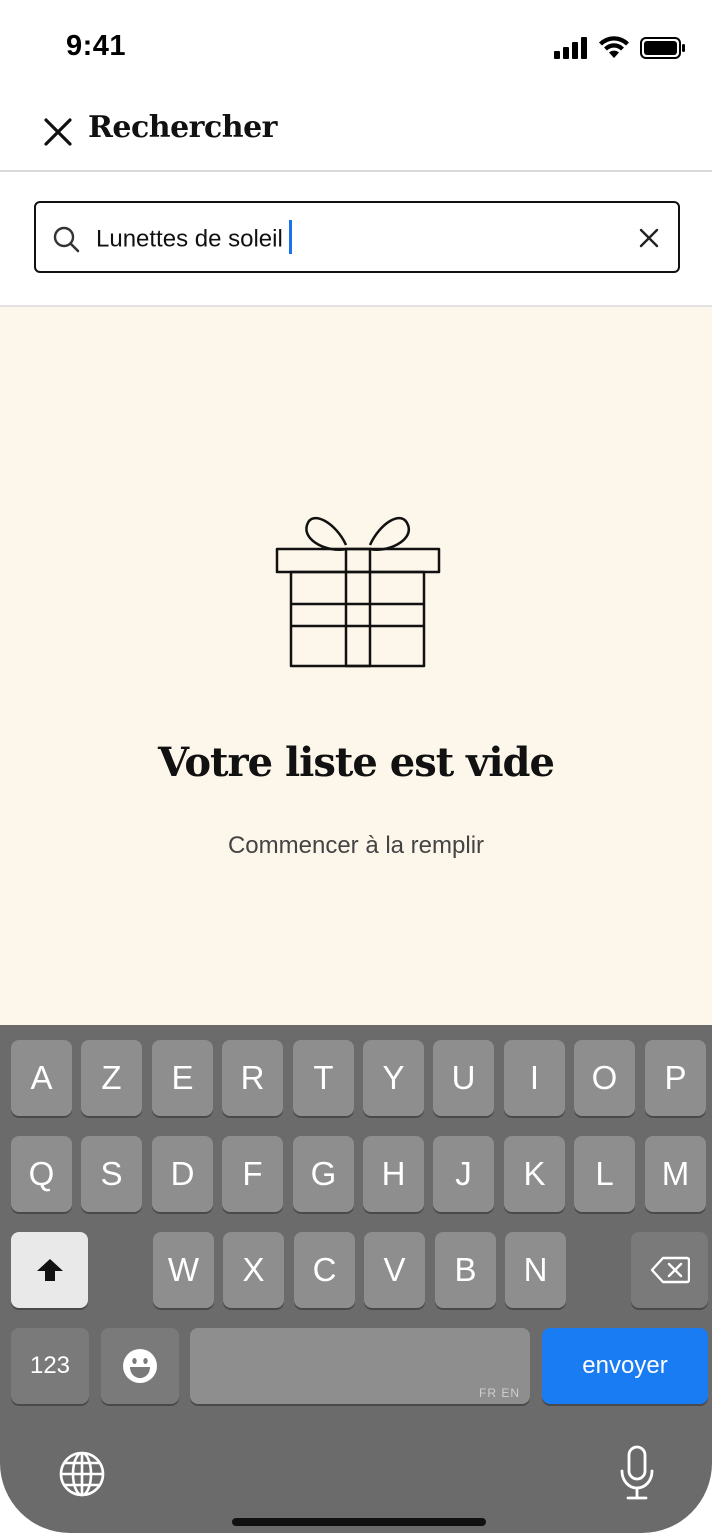  I want to click on key-n: N, so click(535, 1270).